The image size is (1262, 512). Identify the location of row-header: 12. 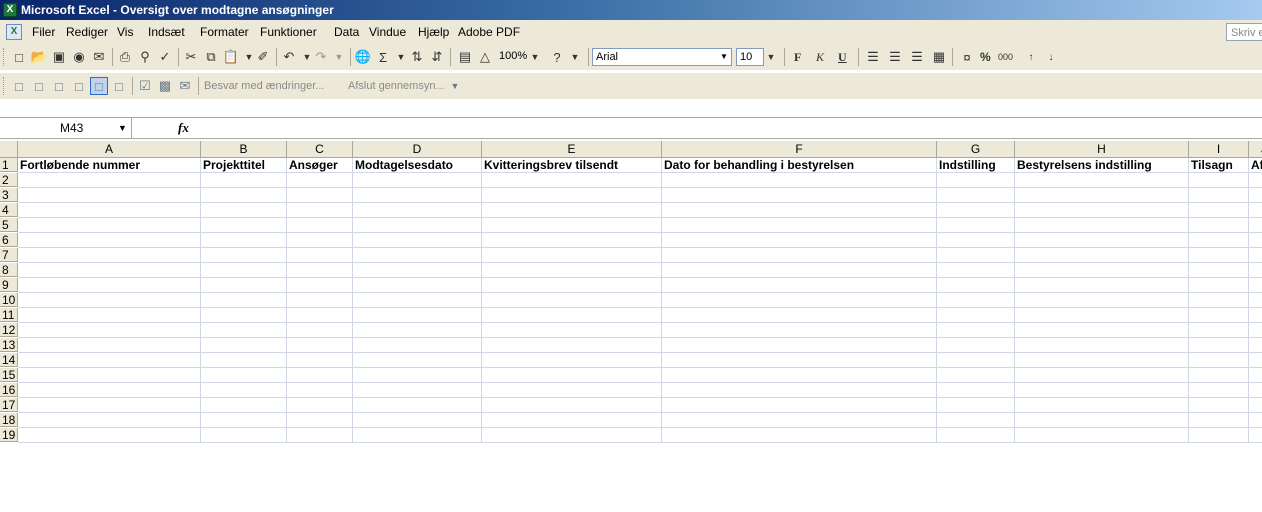
(9, 330).